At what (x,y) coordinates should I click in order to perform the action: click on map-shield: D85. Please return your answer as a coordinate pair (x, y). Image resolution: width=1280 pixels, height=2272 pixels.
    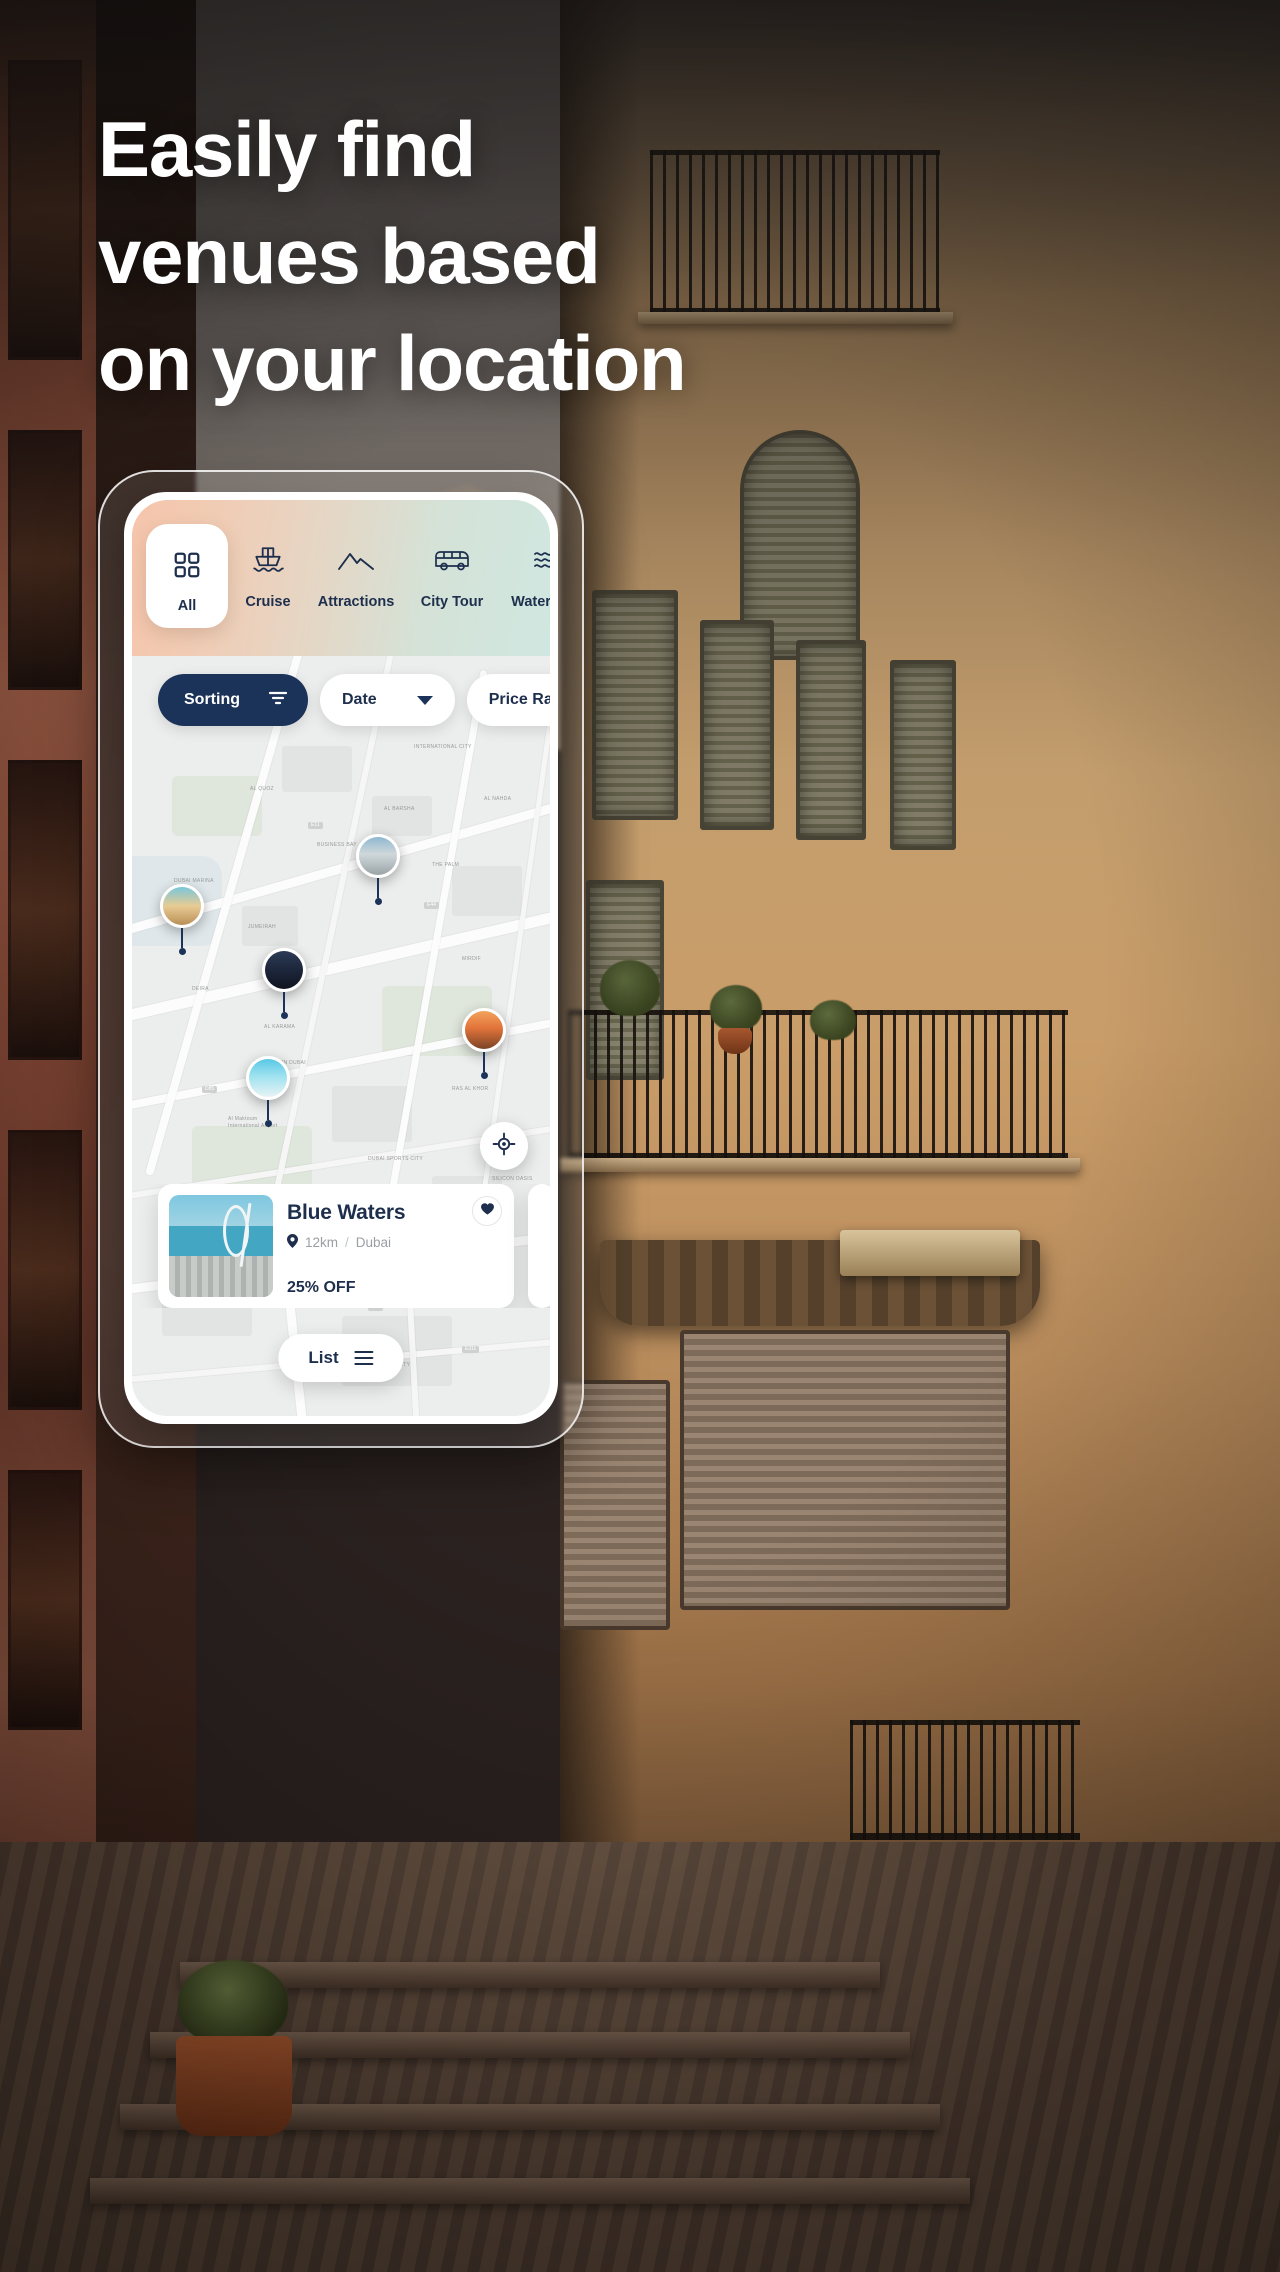
    Looking at the image, I should click on (210, 1089).